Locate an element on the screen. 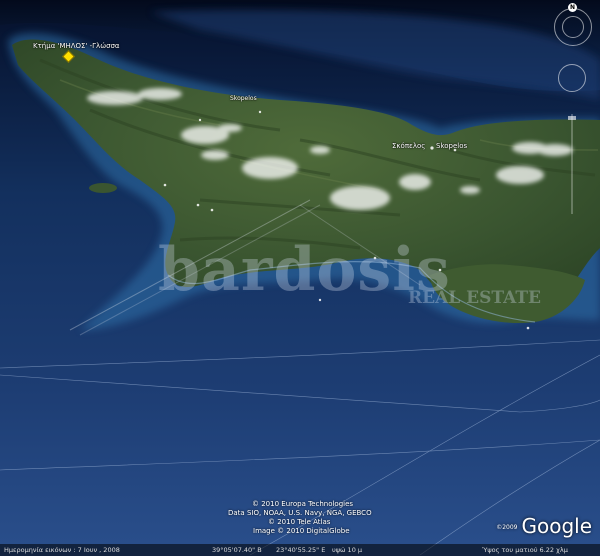 The image size is (600, 556). eye-altitude-readout: Ύψος του ματιού 6.22 χλμ is located at coordinates (525, 550).